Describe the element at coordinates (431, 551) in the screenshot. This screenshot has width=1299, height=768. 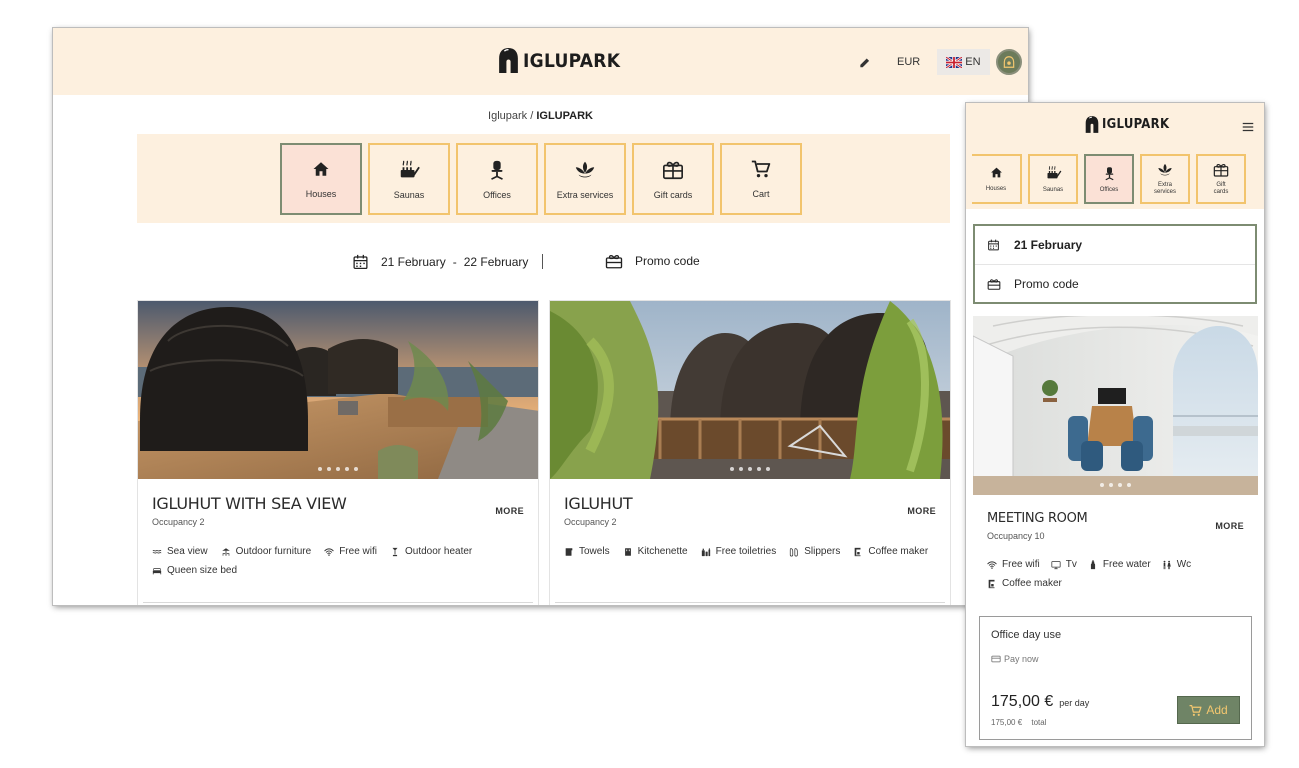
I see `amenity-item: Outdoor heater` at that location.